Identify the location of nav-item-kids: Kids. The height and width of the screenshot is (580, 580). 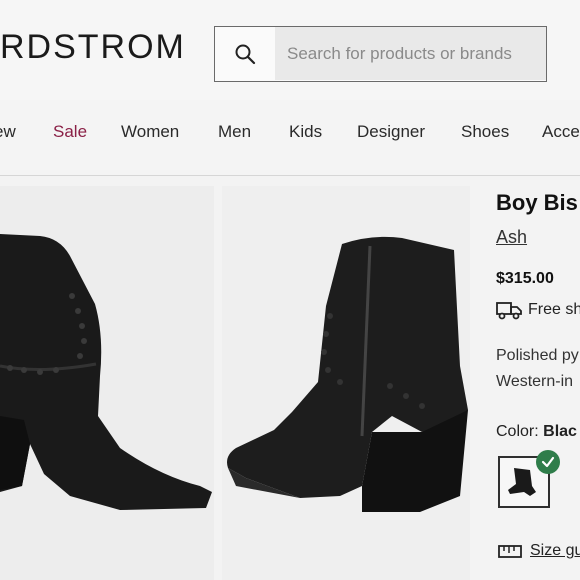
(305, 132).